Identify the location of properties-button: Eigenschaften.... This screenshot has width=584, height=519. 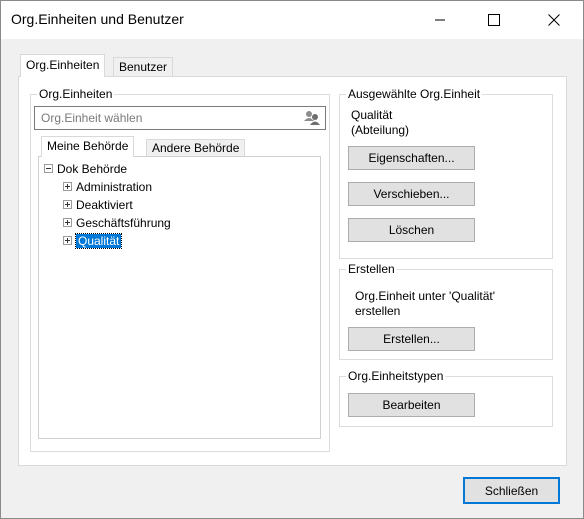
(411, 158).